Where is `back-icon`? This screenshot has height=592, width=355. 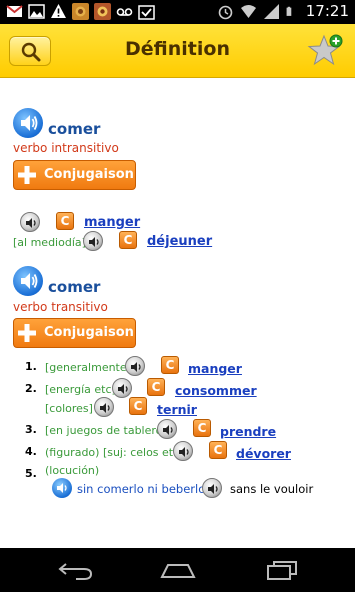
back-icon is located at coordinates (75, 571).